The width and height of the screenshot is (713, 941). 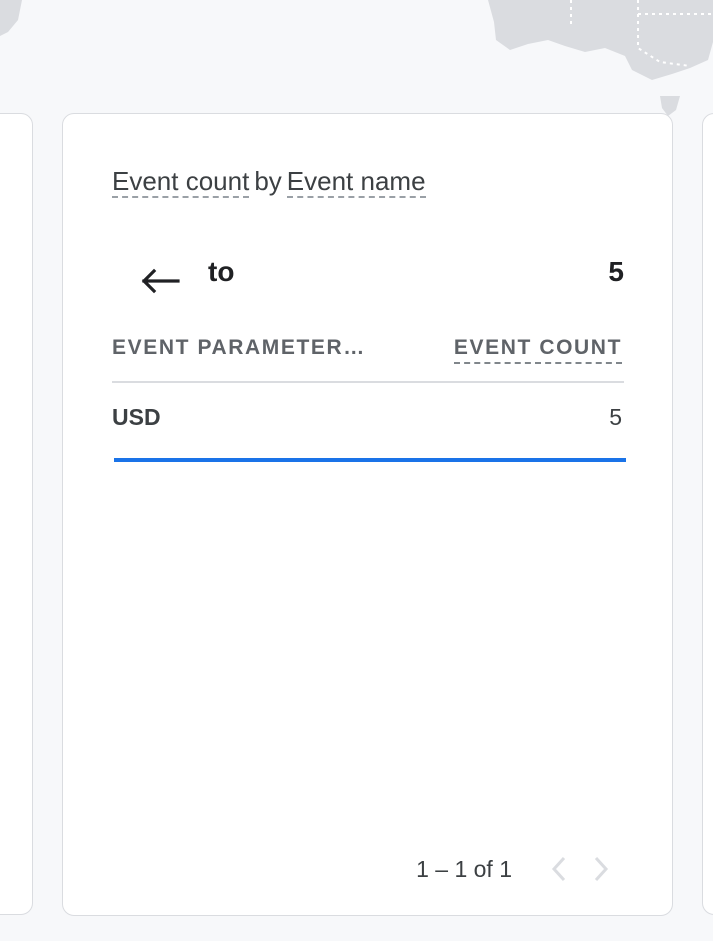 I want to click on map-fragment-left, so click(x=11, y=18).